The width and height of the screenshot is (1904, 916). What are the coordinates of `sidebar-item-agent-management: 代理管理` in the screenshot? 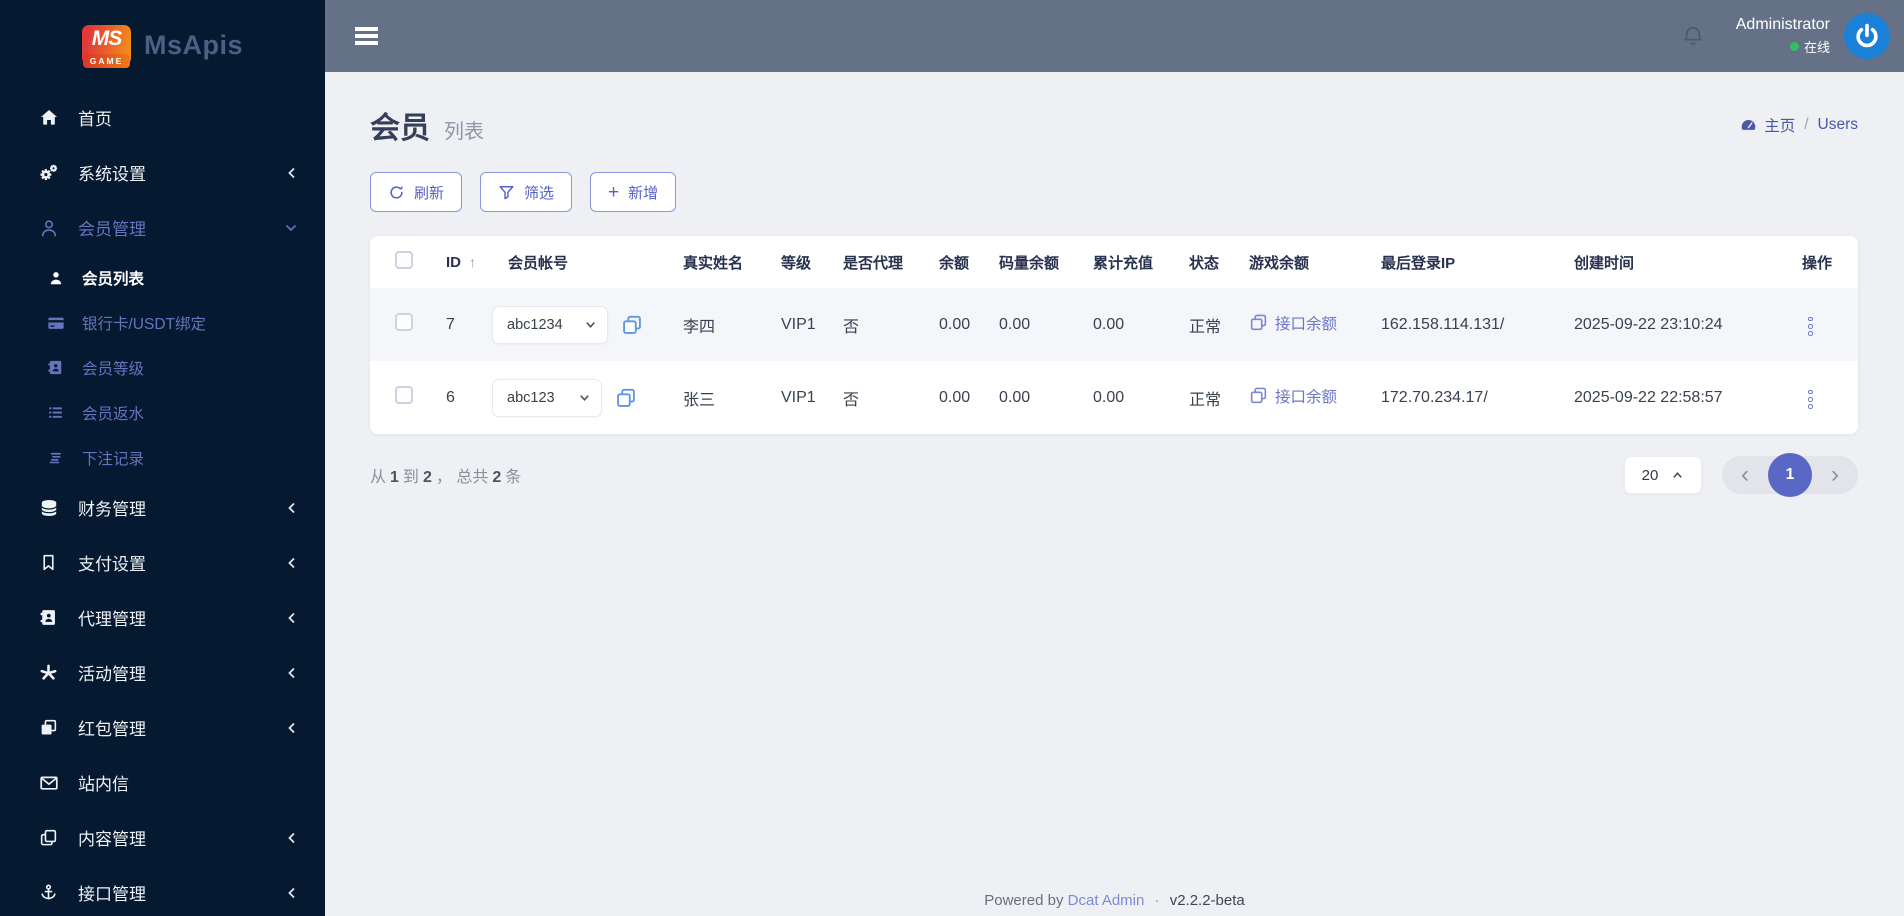 It's located at (162, 617).